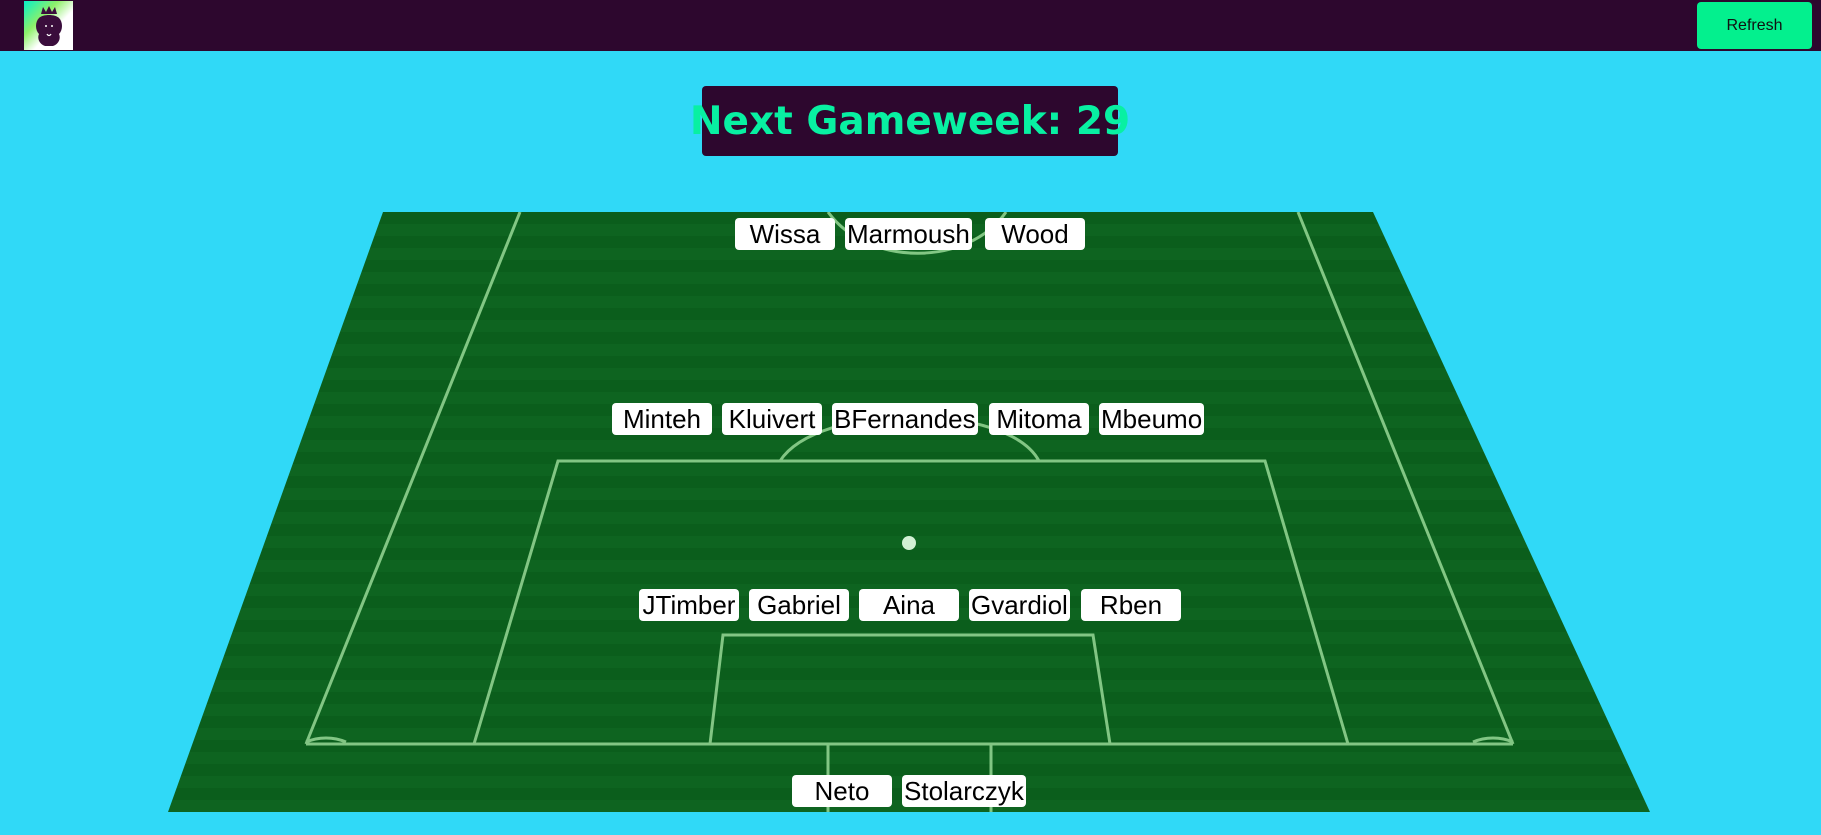 Image resolution: width=1821 pixels, height=835 pixels. I want to click on player-card-goalkeeper: Neto, so click(842, 791).